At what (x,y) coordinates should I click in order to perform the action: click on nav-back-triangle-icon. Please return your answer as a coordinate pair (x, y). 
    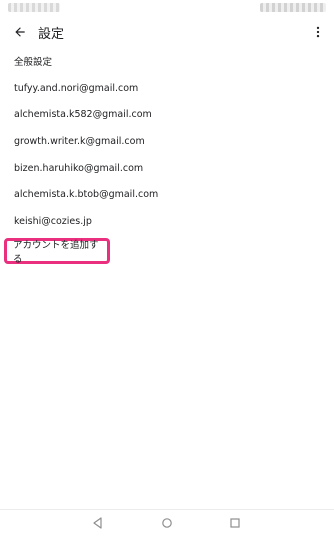
    Looking at the image, I should click on (98, 523).